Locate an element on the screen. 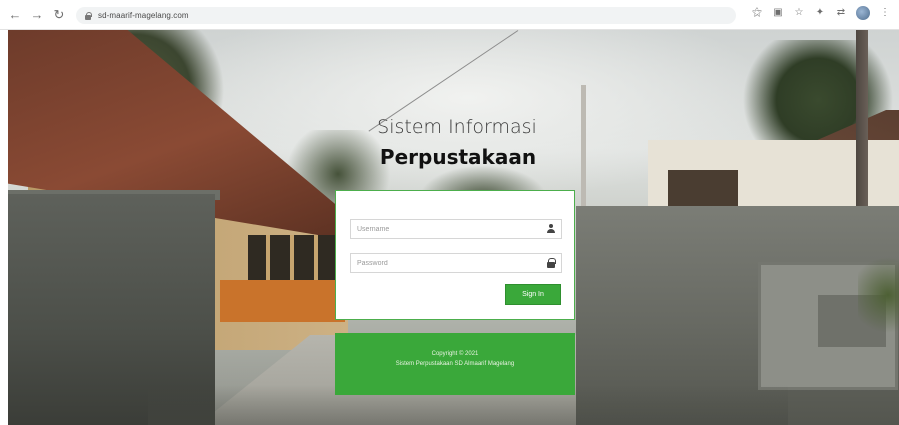  username-field is located at coordinates (456, 229).